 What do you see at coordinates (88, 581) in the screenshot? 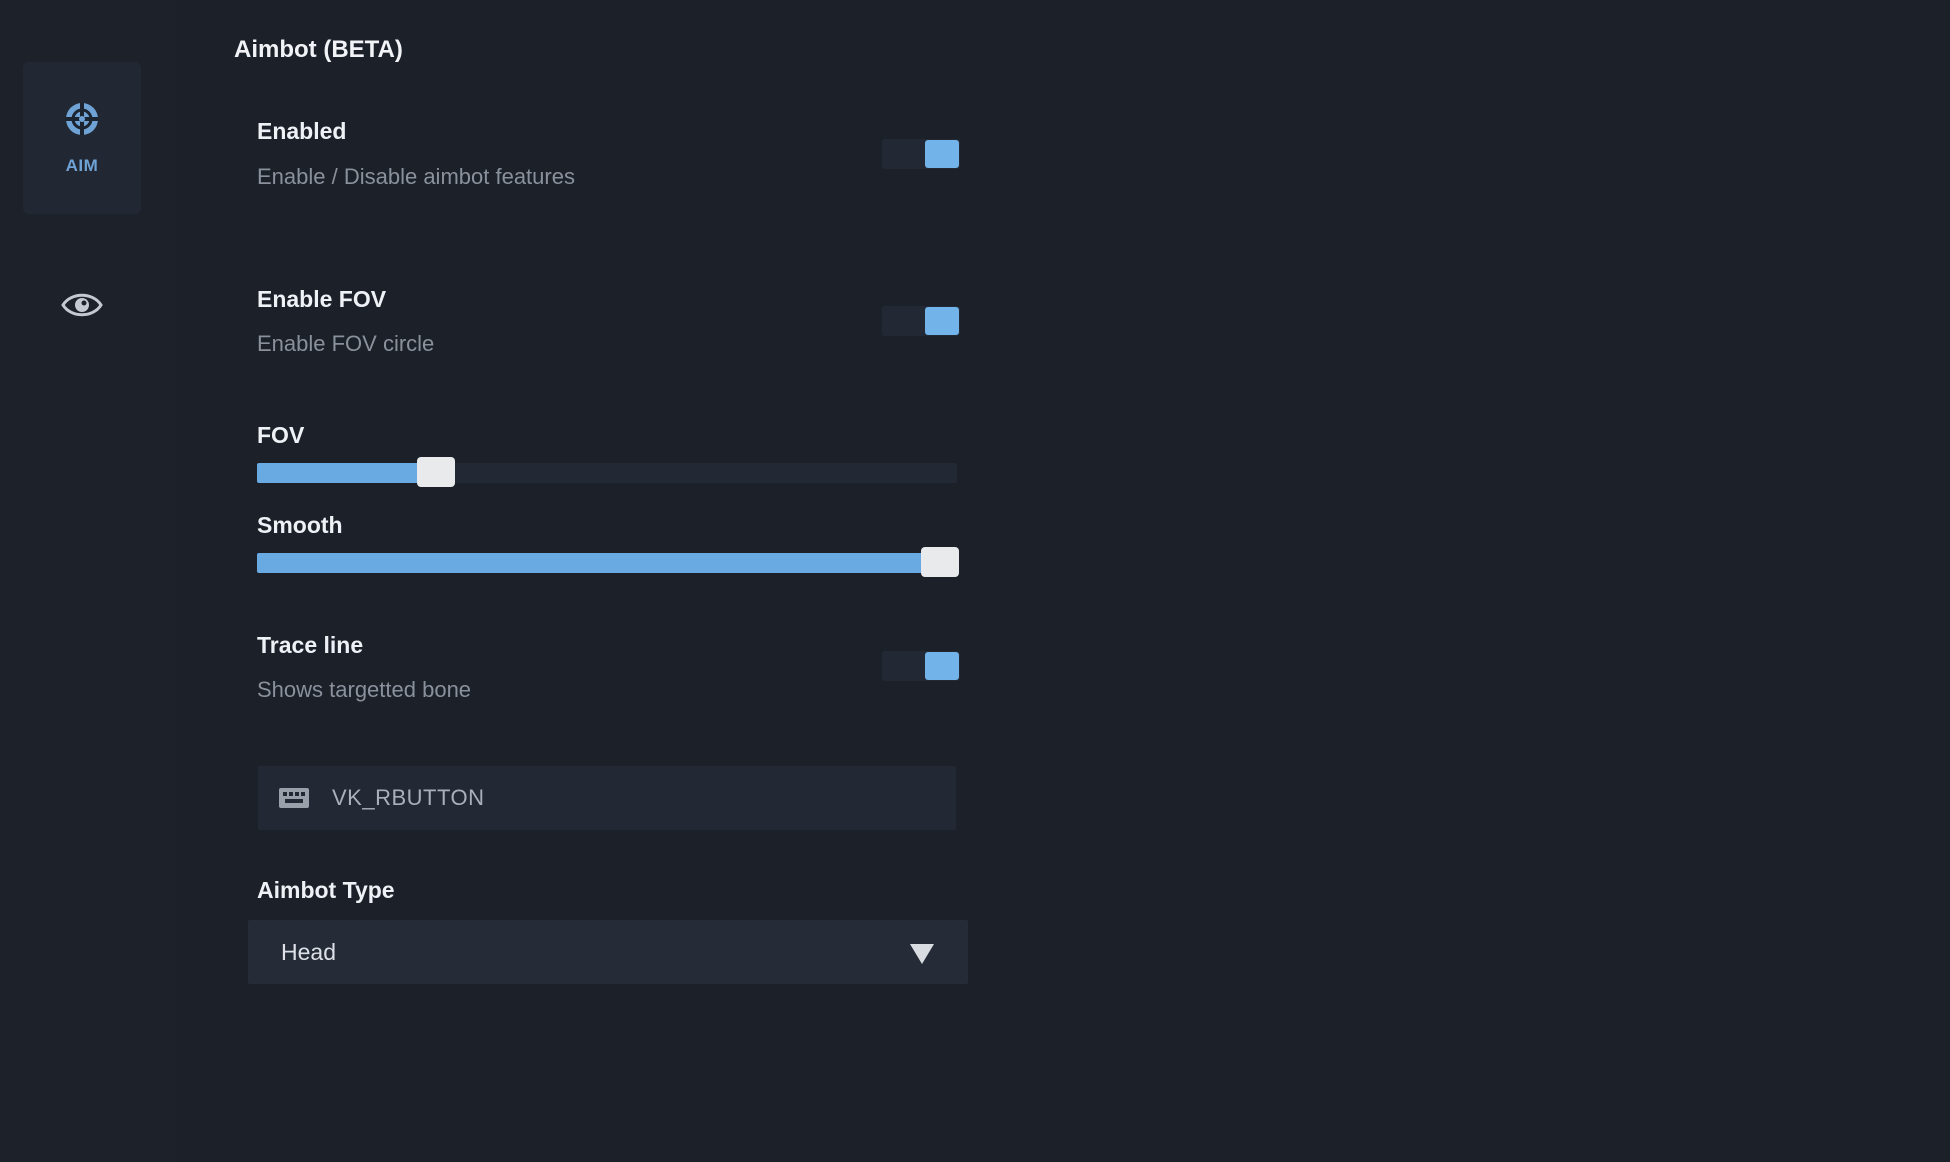
I see `sidebar: AIM` at bounding box center [88, 581].